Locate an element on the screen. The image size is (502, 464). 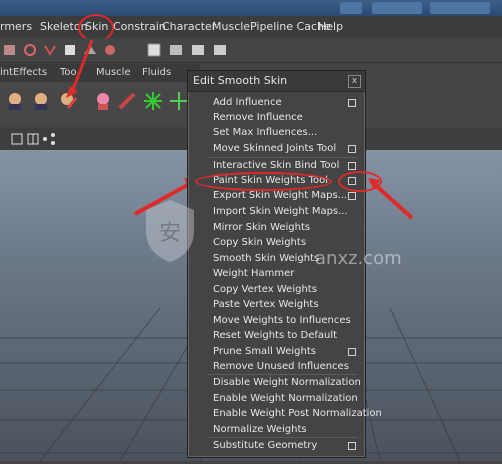
menu-item-move-skinned-joints: Move Skinned Joints Tool is located at coordinates (274, 148).